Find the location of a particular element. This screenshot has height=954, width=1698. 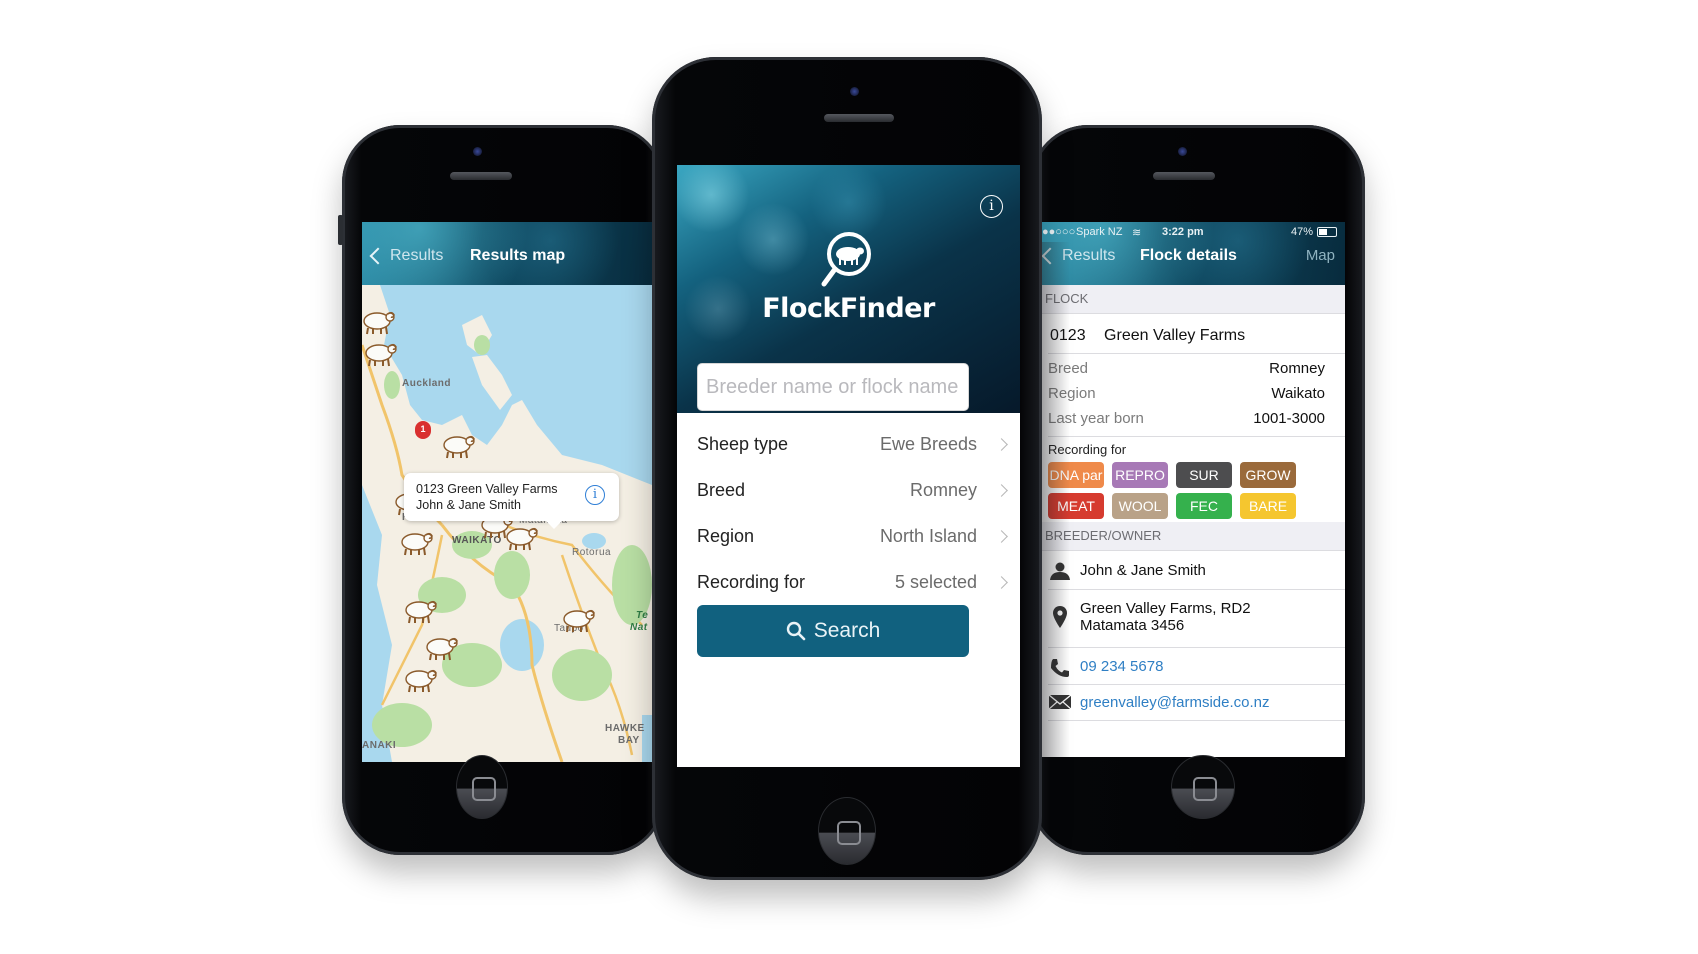

owner-row: John & Jane Smith is located at coordinates (1196, 571).